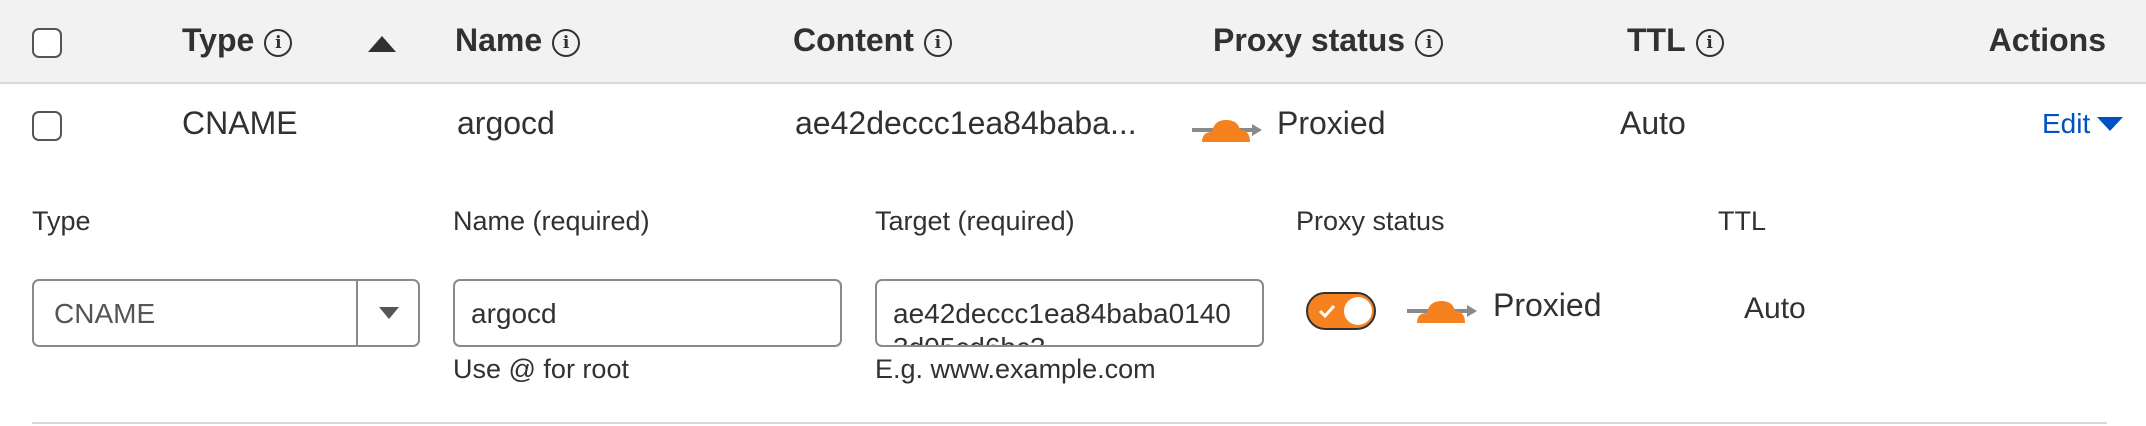 The width and height of the screenshot is (2146, 426). Describe the element at coordinates (969, 338) in the screenshot. I see `target-input-line2: 3d05cd6bc3` at that location.